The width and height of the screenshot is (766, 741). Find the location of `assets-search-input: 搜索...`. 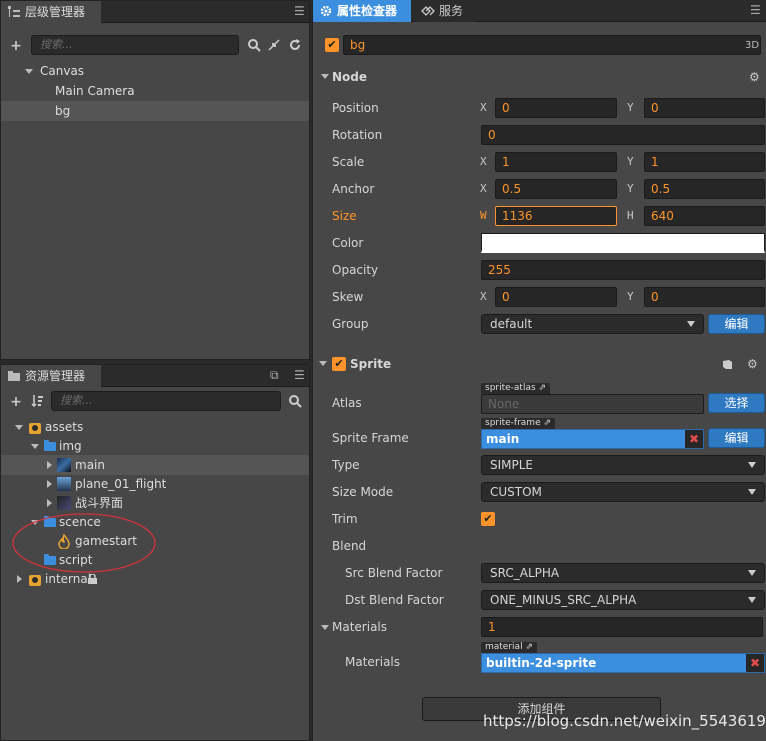

assets-search-input: 搜索... is located at coordinates (166, 401).